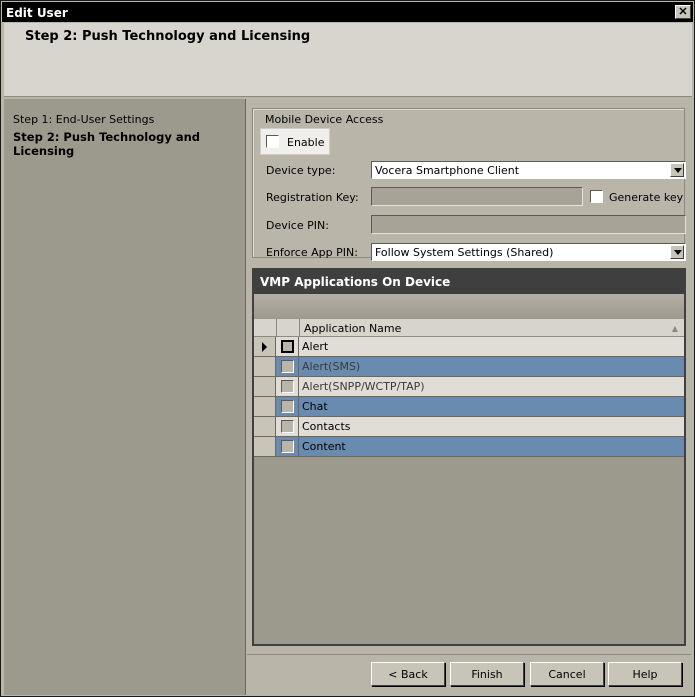  What do you see at coordinates (297, 225) in the screenshot?
I see `device-pin-label: Device PIN:` at bounding box center [297, 225].